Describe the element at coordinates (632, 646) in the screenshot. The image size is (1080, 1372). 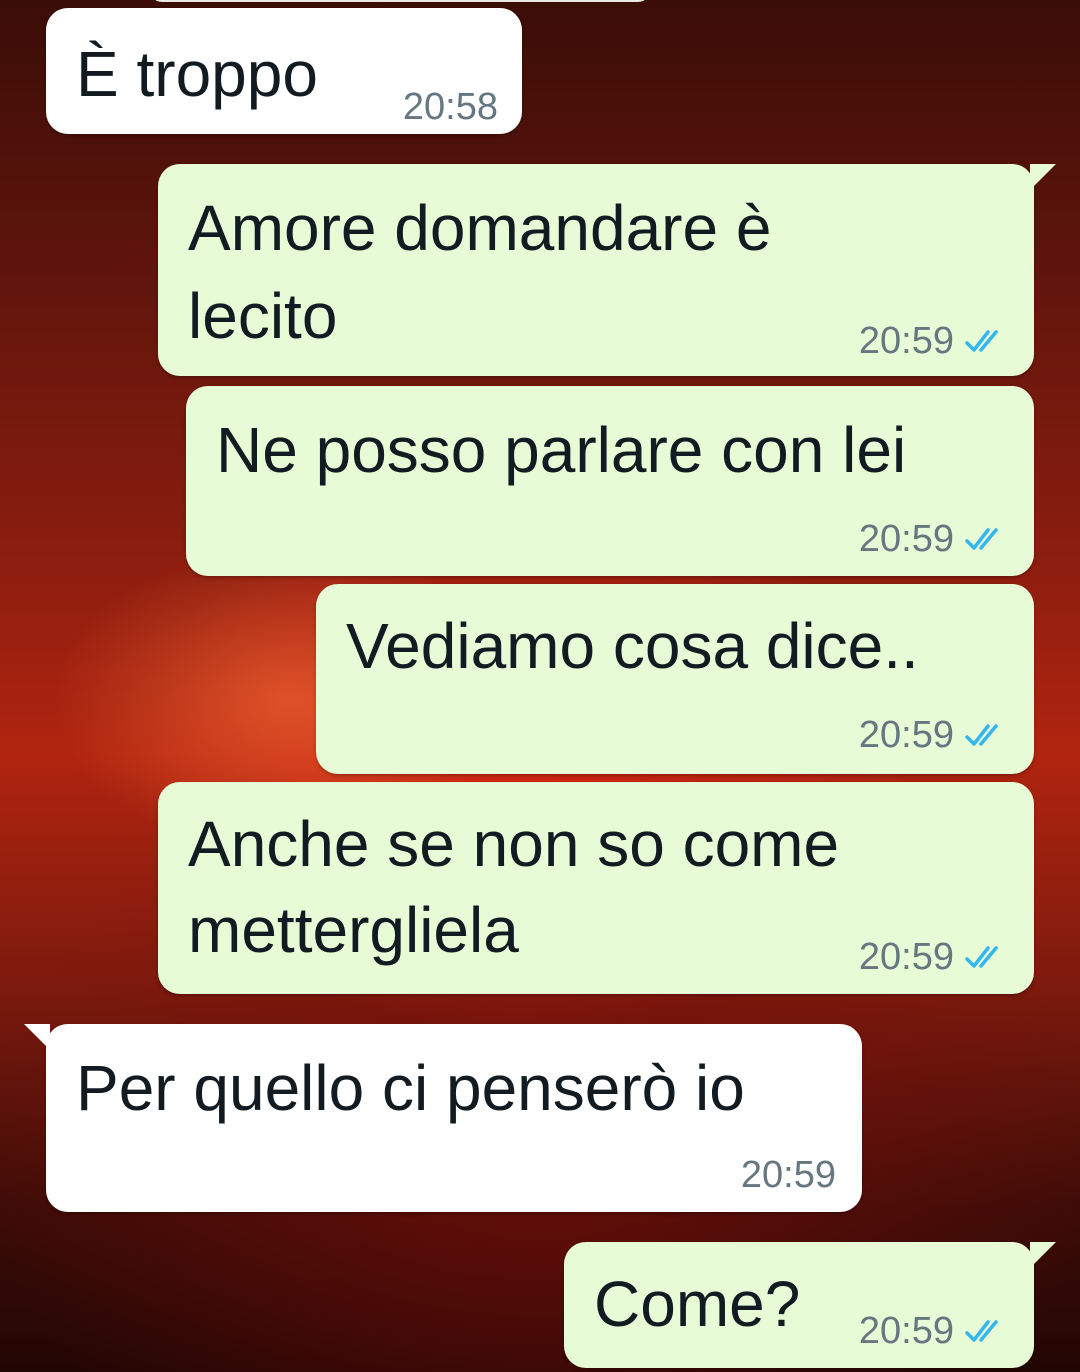
I see `message-text: Vediamo cosa dice..` at that location.